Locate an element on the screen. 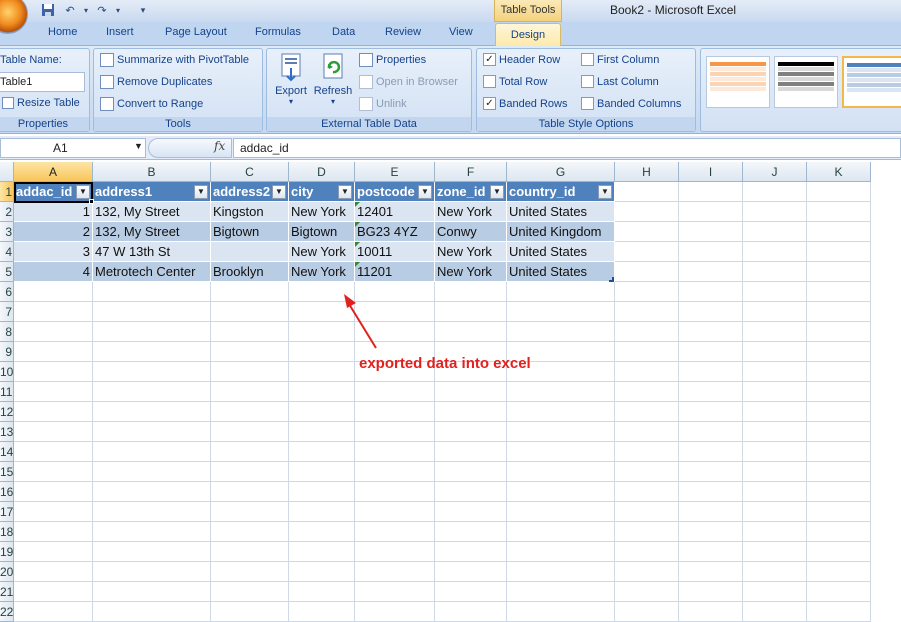 The width and height of the screenshot is (901, 622). banded-columns-checkbox is located at coordinates (587, 103).